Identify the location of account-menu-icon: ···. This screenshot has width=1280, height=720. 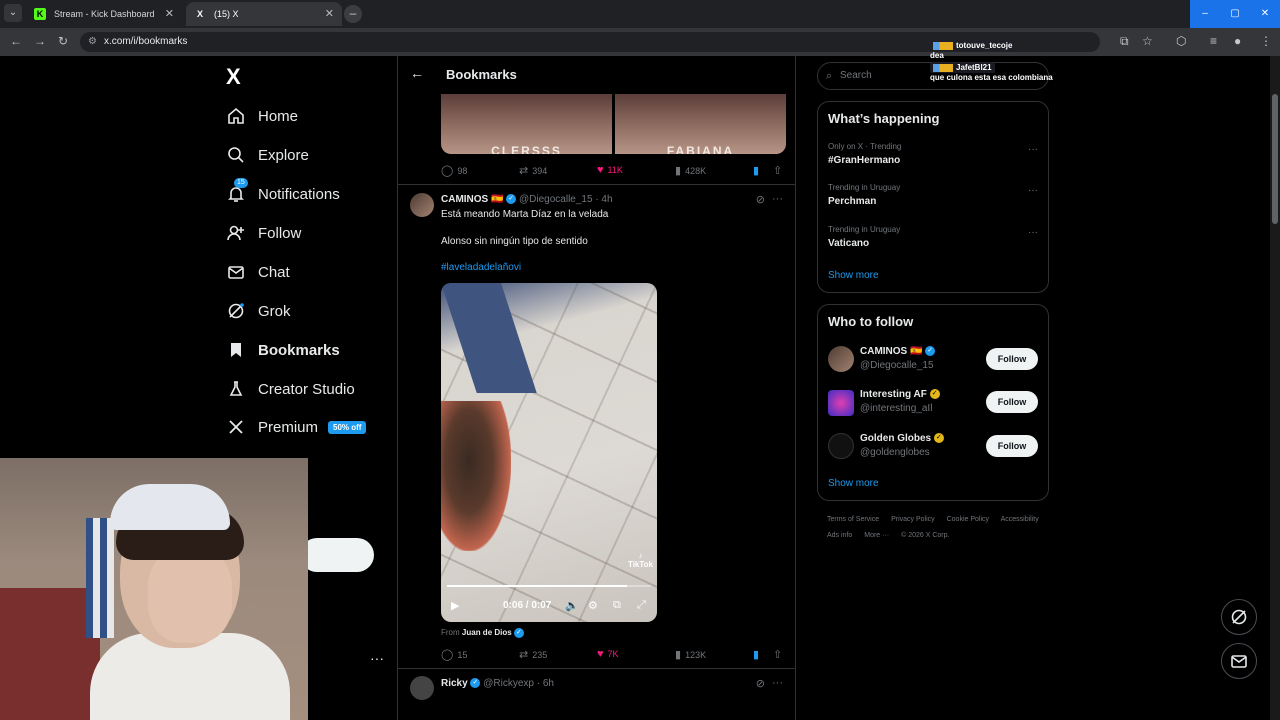
(377, 658).